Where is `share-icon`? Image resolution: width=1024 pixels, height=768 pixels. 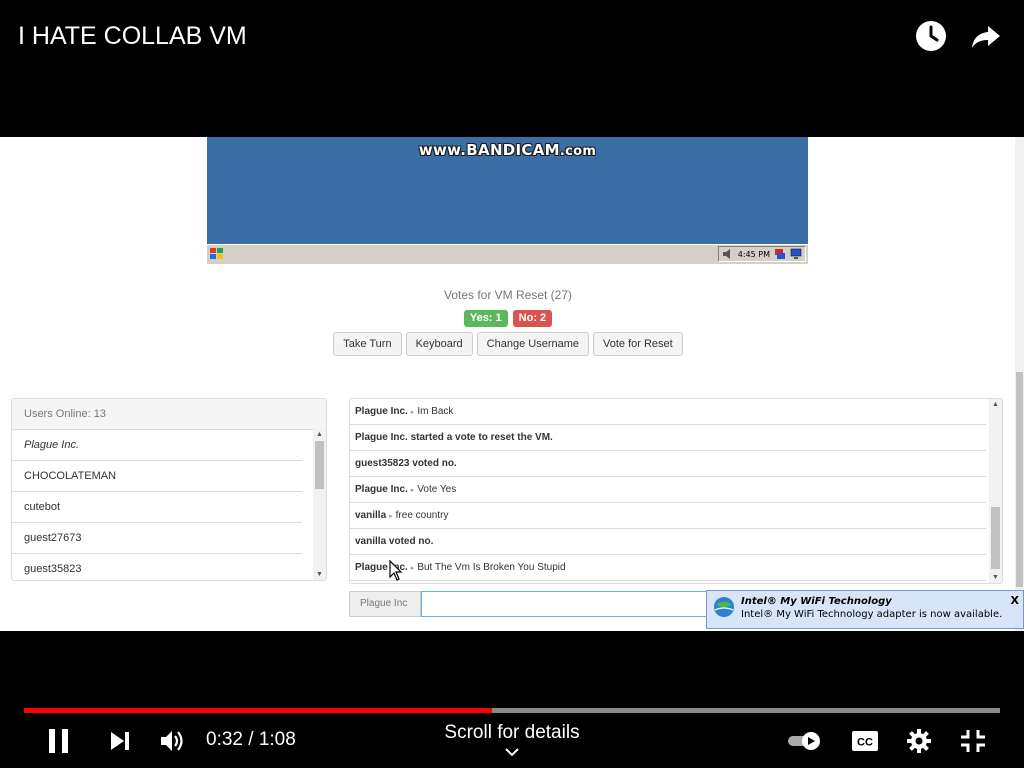 share-icon is located at coordinates (986, 36).